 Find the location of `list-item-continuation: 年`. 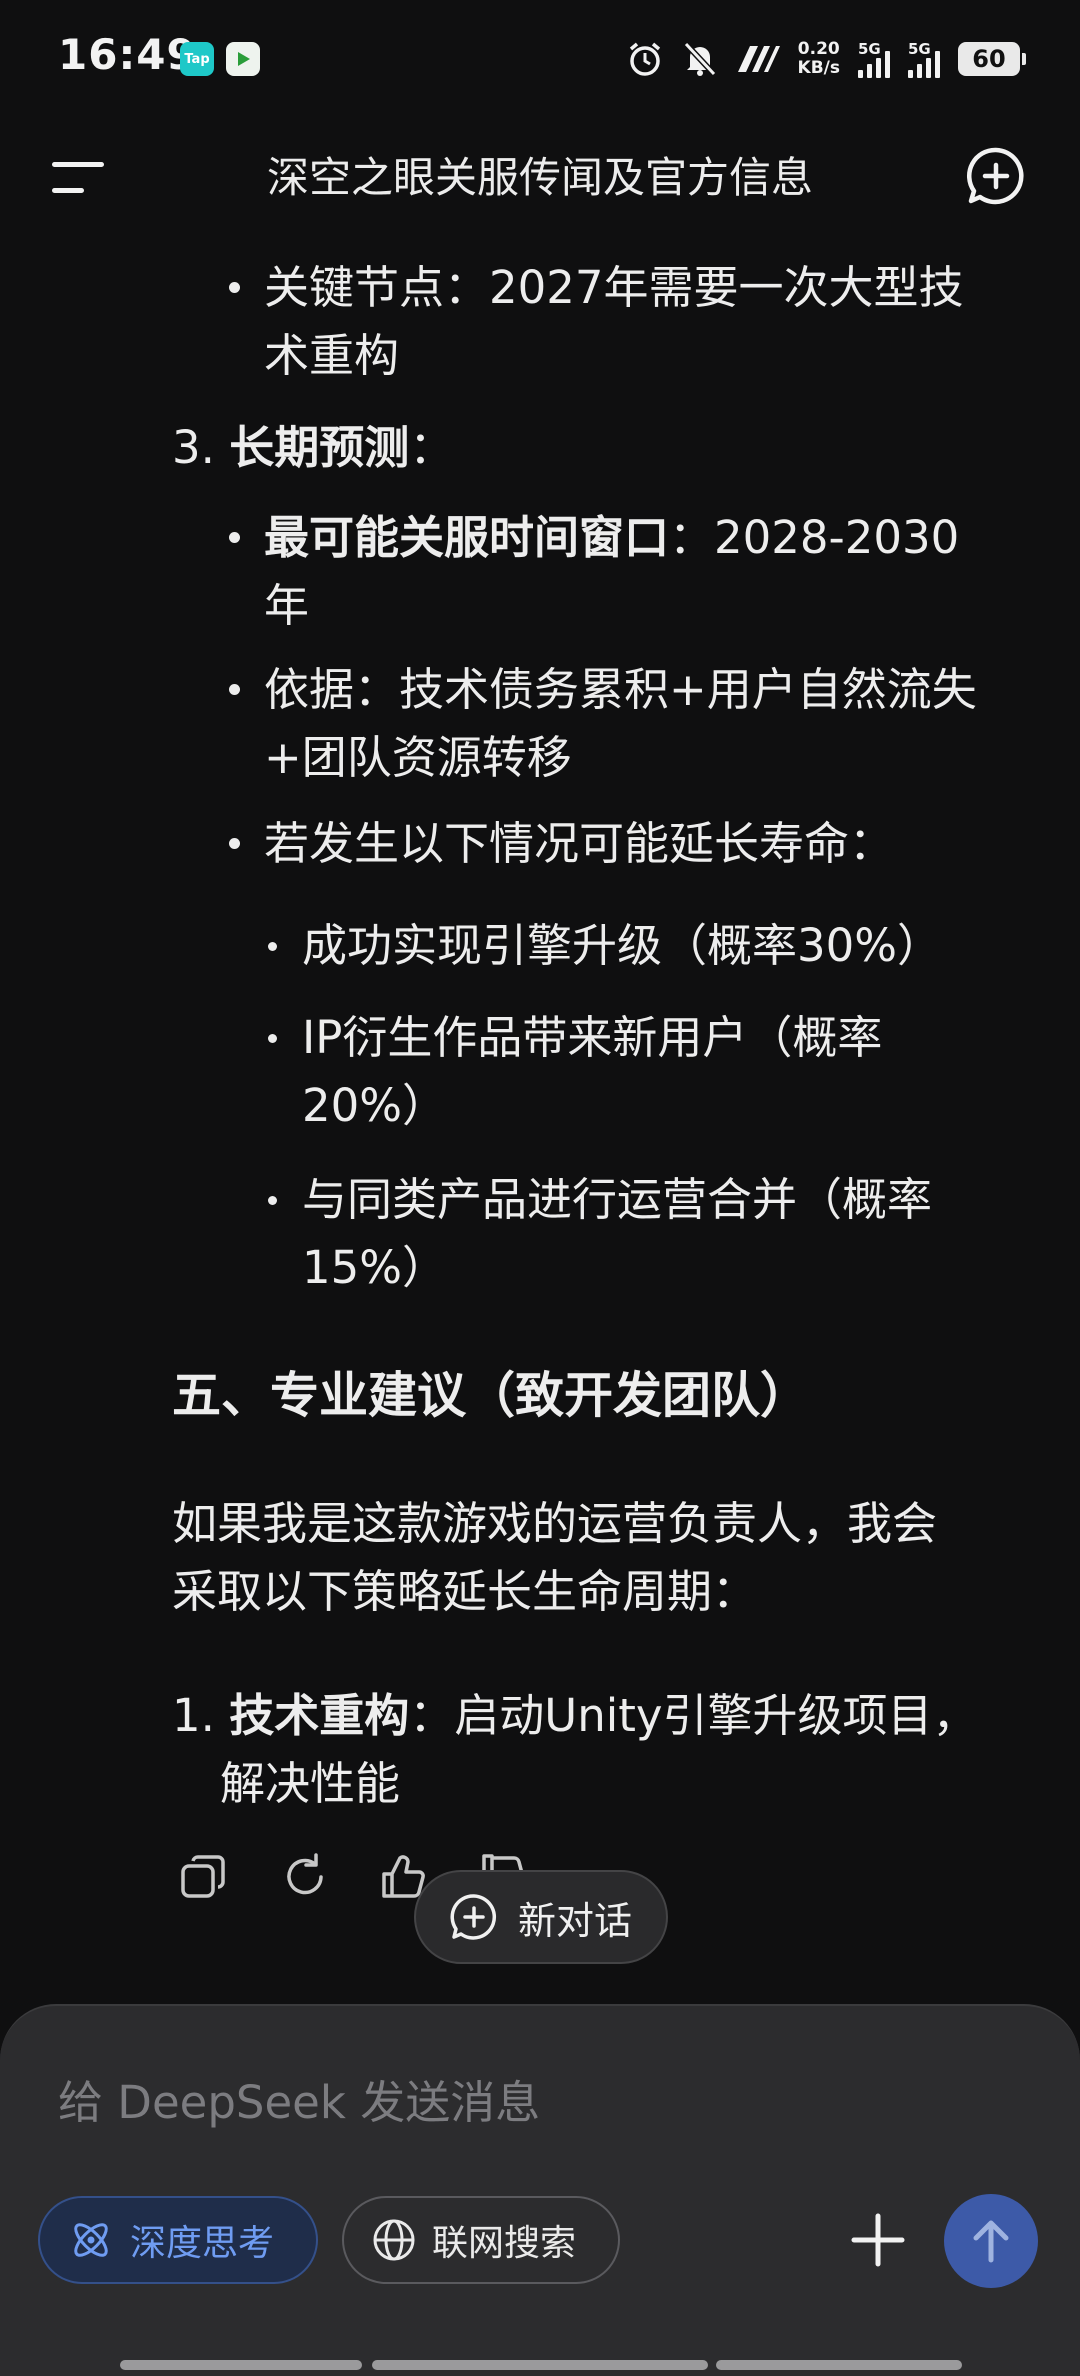

list-item-continuation: 年 is located at coordinates (287, 605).